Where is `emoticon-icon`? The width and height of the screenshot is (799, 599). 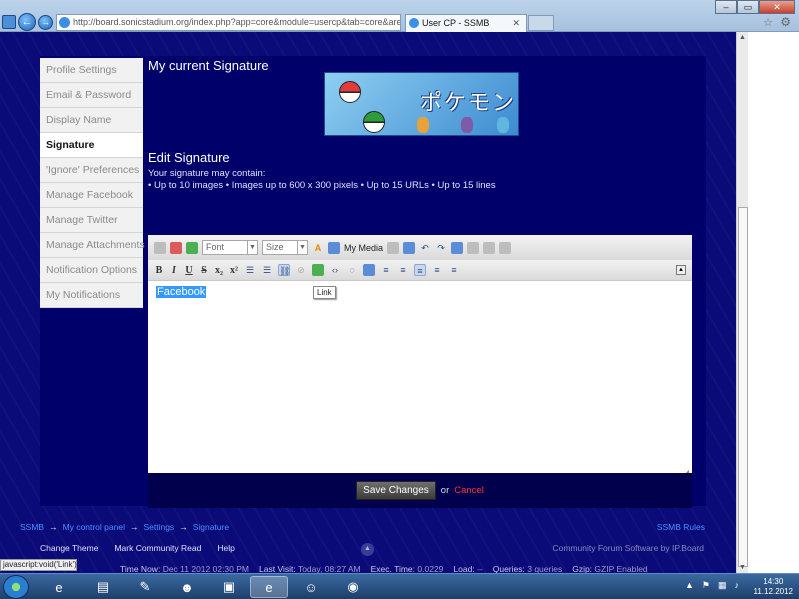
emoticon-icon is located at coordinates (369, 270).